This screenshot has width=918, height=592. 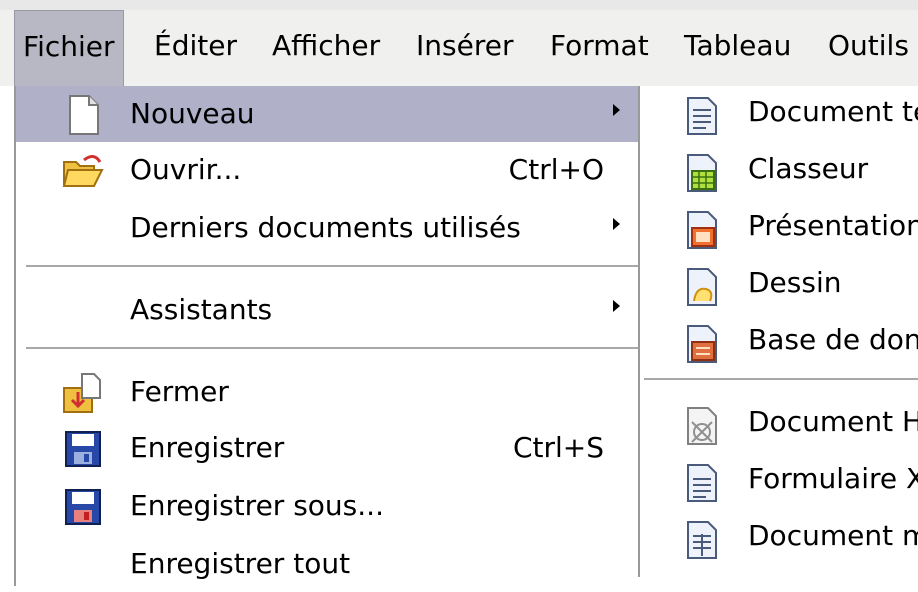 What do you see at coordinates (702, 230) in the screenshot?
I see `presentation-icon` at bounding box center [702, 230].